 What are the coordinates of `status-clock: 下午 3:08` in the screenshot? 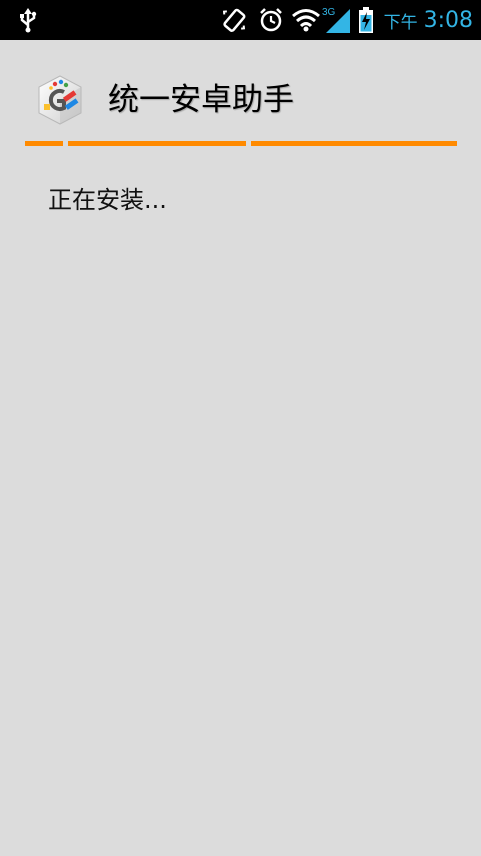 It's located at (428, 20).